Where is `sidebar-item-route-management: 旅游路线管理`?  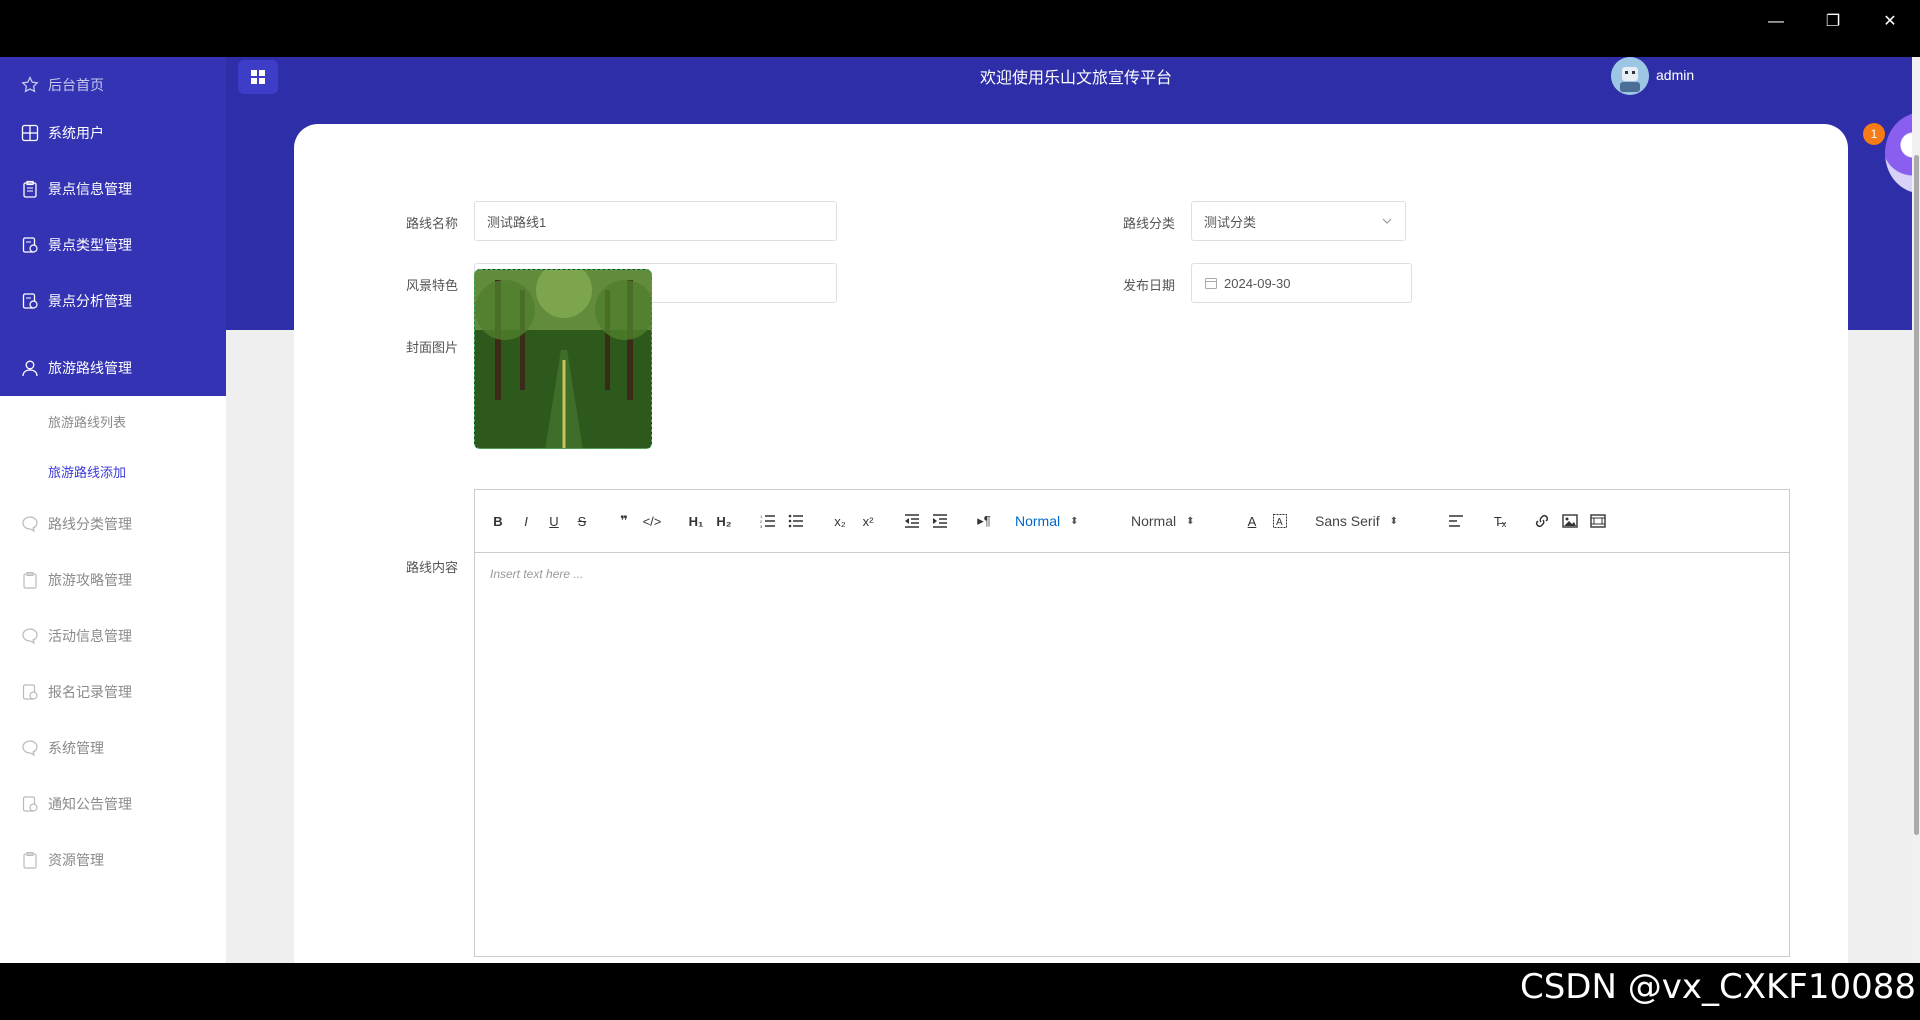 sidebar-item-route-management: 旅游路线管理 is located at coordinates (113, 368).